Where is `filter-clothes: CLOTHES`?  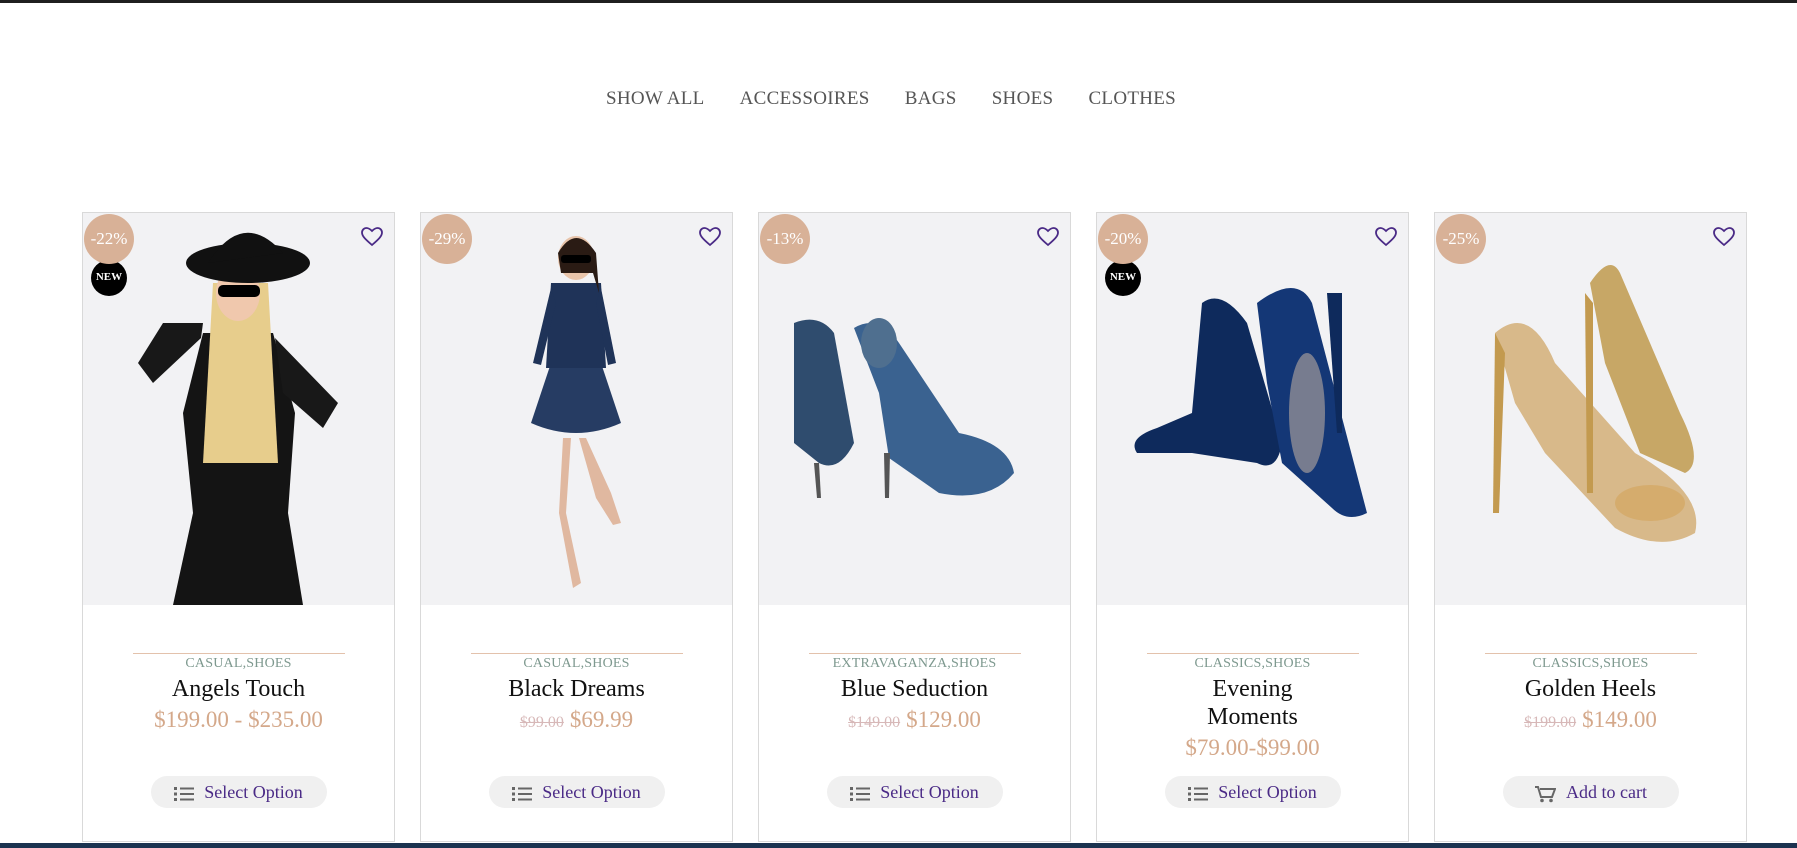
filter-clothes: CLOTHES is located at coordinates (1132, 99).